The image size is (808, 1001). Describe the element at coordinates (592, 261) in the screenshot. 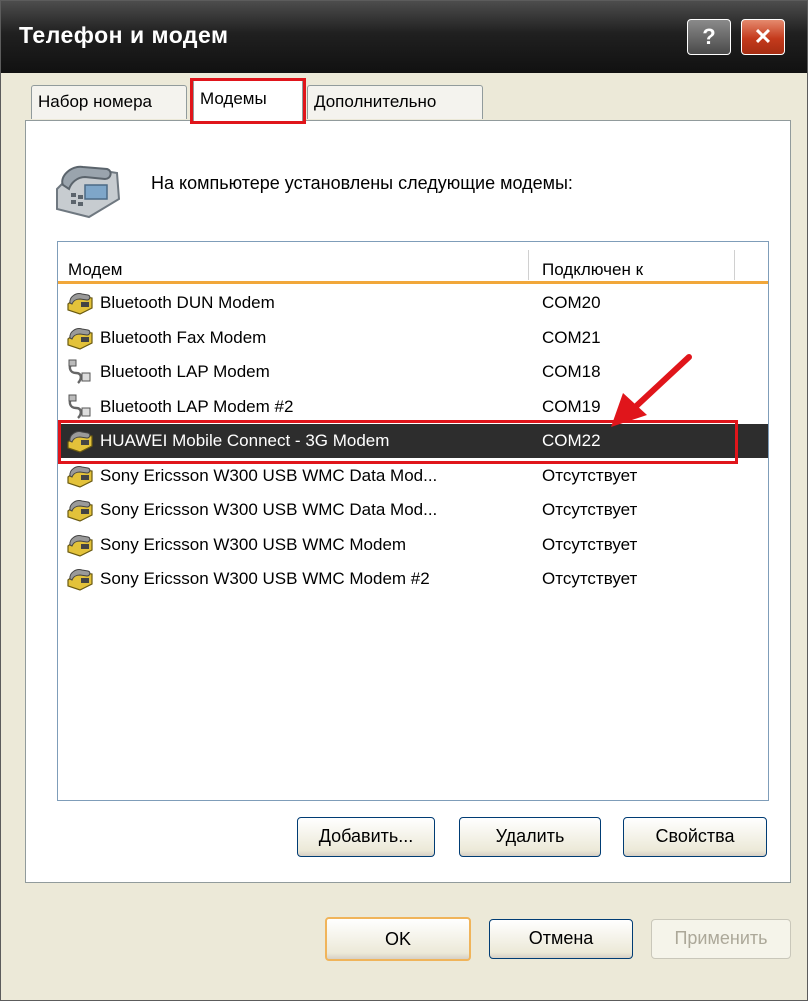

I see `column-port: Подключен к` at that location.